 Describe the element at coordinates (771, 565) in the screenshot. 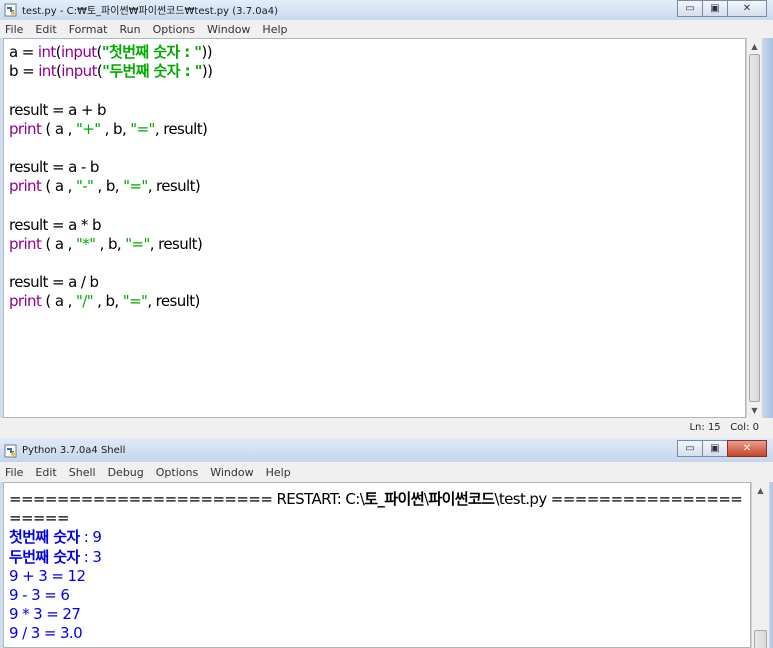

I see `window-edge` at that location.